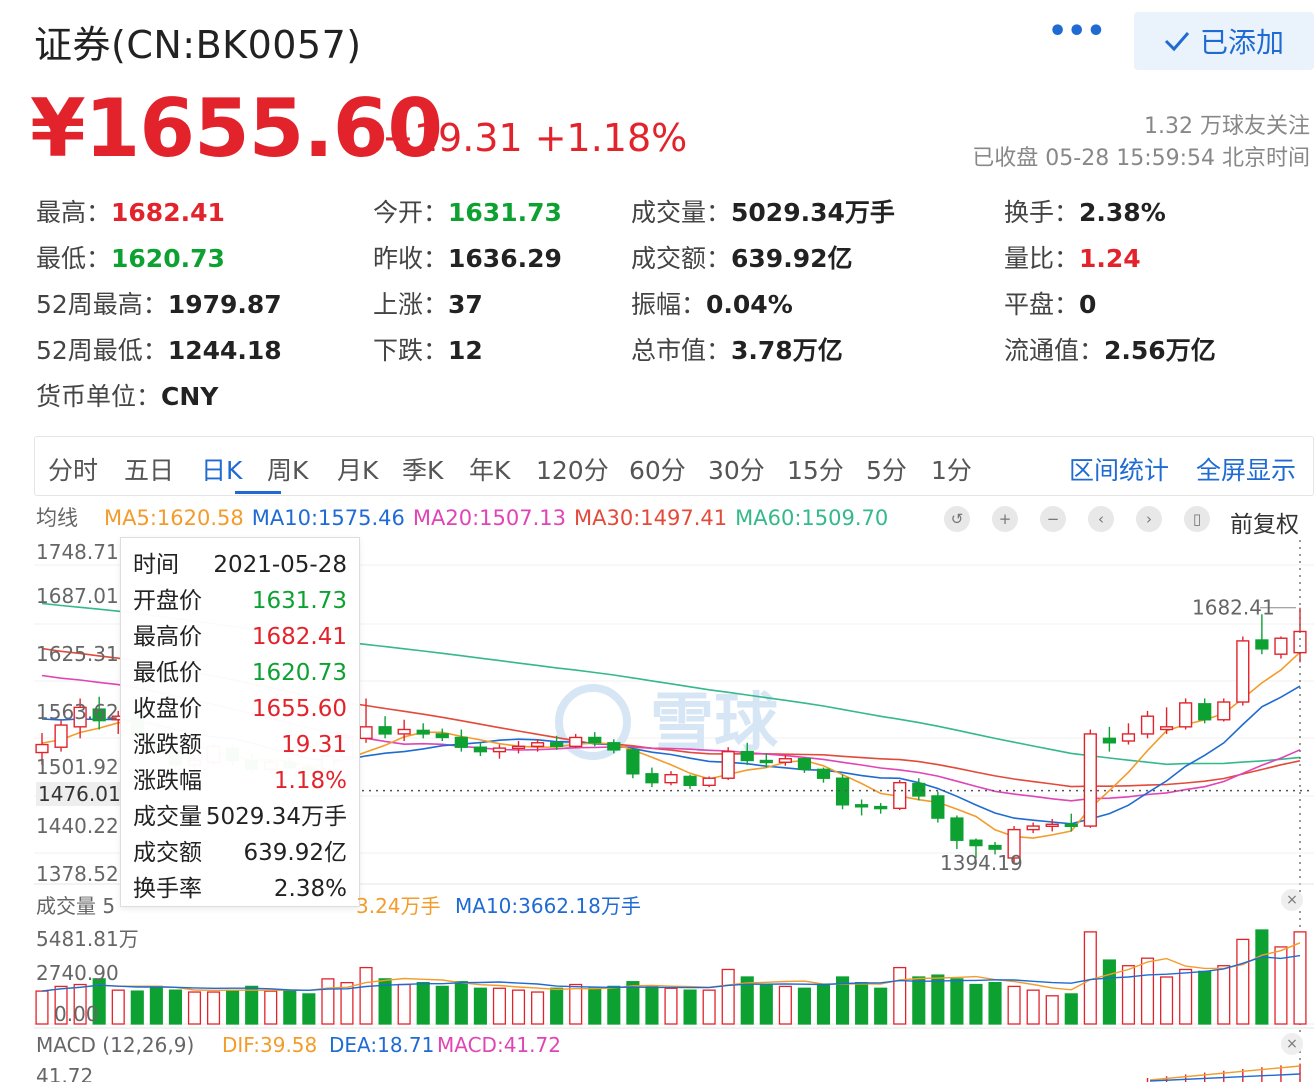 This screenshot has width=1314, height=1082. I want to click on tooltip-label: 收盘价, so click(167, 709).